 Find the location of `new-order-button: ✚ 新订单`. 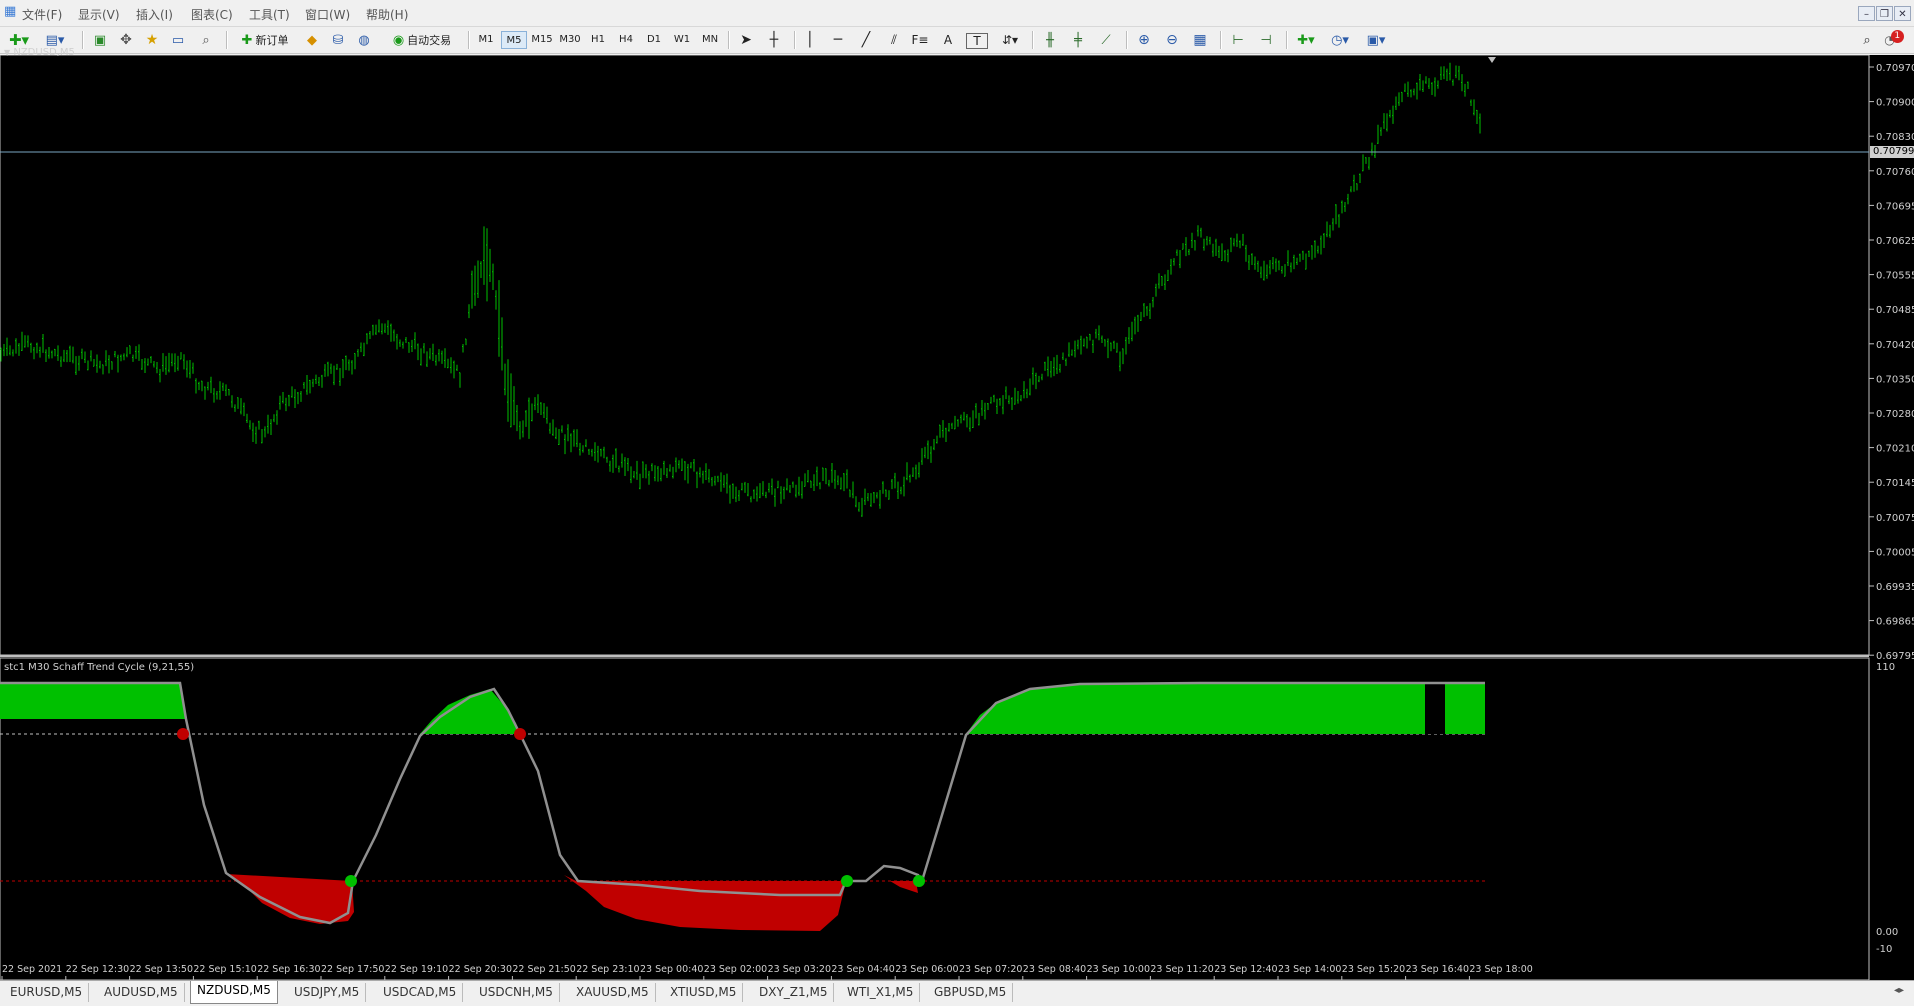

new-order-button: ✚ 新订单 is located at coordinates (265, 40).